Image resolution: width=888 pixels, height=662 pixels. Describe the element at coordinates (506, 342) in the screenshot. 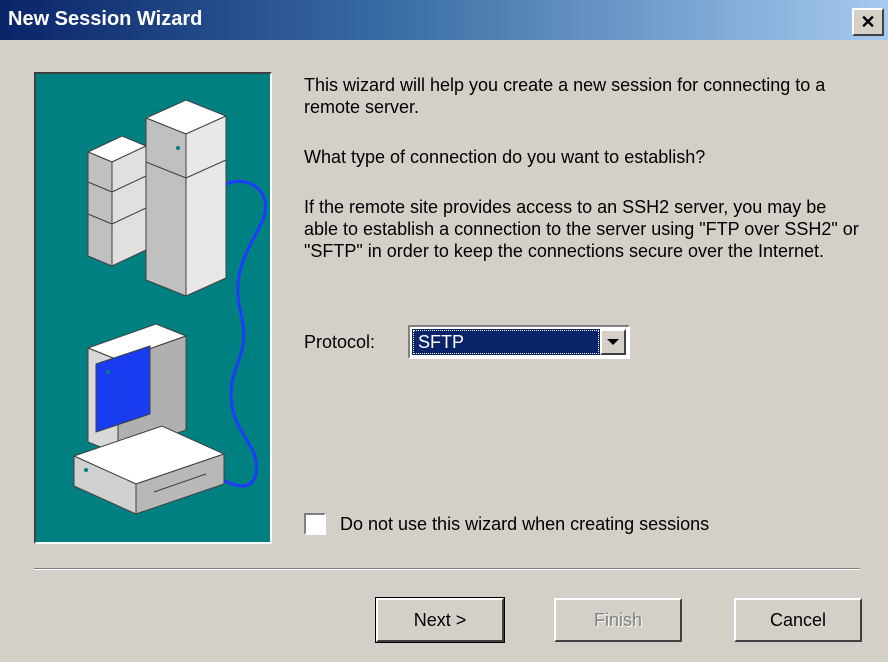

I see `protocol-selected-value: SFTP` at that location.